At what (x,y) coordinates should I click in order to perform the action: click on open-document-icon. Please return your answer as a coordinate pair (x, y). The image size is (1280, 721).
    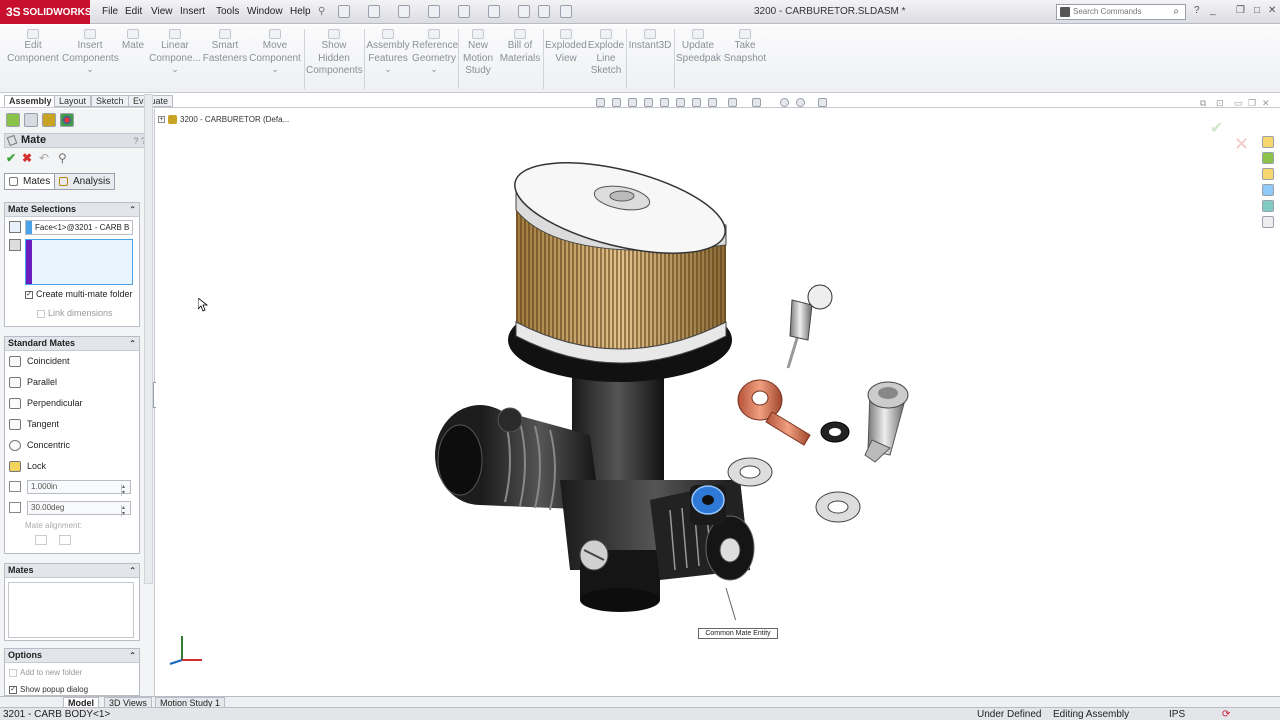
    Looking at the image, I should click on (374, 11).